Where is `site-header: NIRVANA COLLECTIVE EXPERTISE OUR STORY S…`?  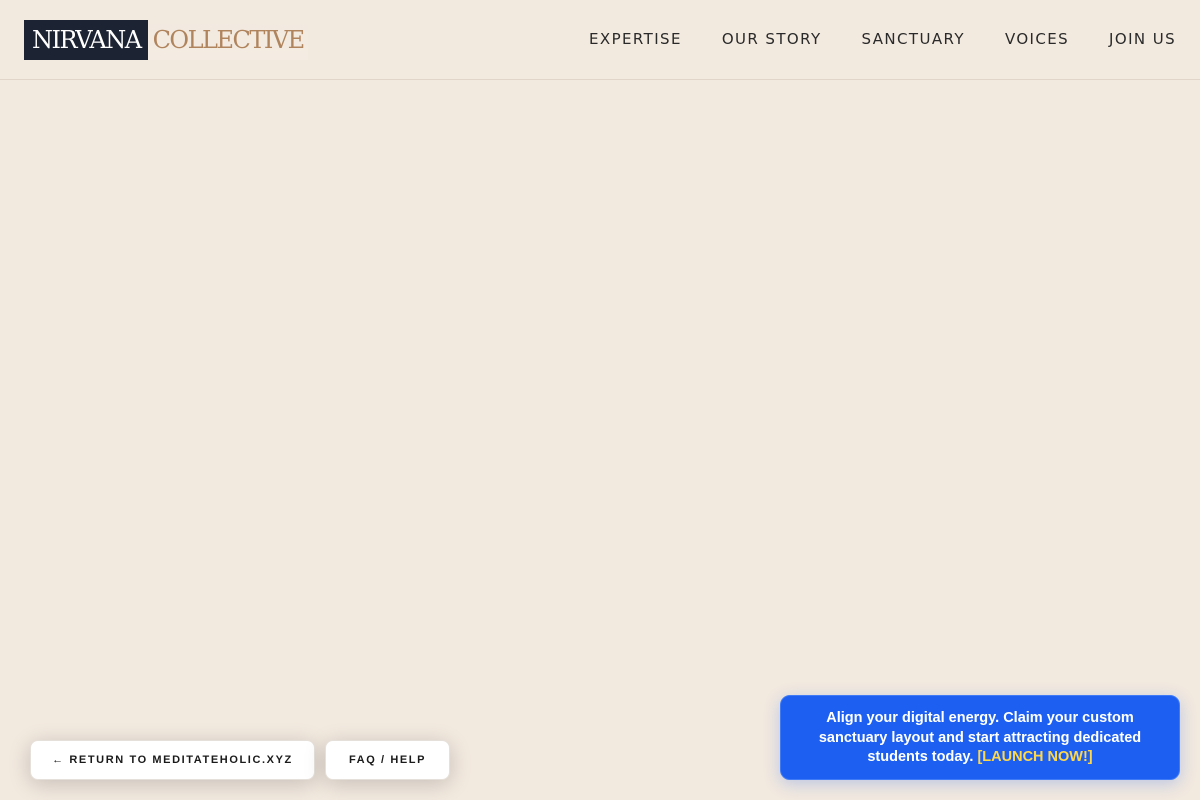
site-header: NIRVANA COLLECTIVE EXPERTISE OUR STORY S… is located at coordinates (600, 40).